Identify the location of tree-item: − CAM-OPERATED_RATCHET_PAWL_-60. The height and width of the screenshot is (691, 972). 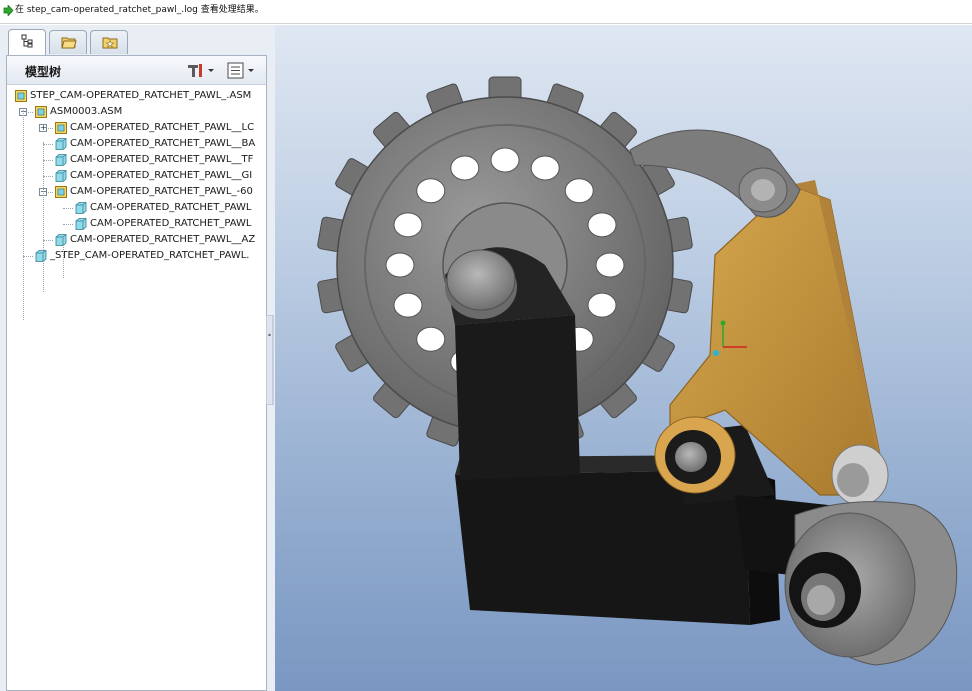
(136, 192).